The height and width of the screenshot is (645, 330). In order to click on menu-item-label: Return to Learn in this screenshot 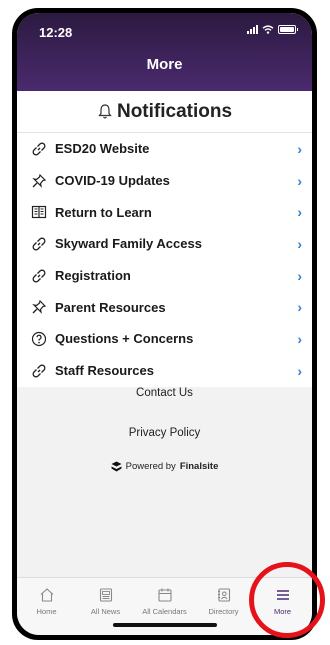, I will do `click(103, 212)`.